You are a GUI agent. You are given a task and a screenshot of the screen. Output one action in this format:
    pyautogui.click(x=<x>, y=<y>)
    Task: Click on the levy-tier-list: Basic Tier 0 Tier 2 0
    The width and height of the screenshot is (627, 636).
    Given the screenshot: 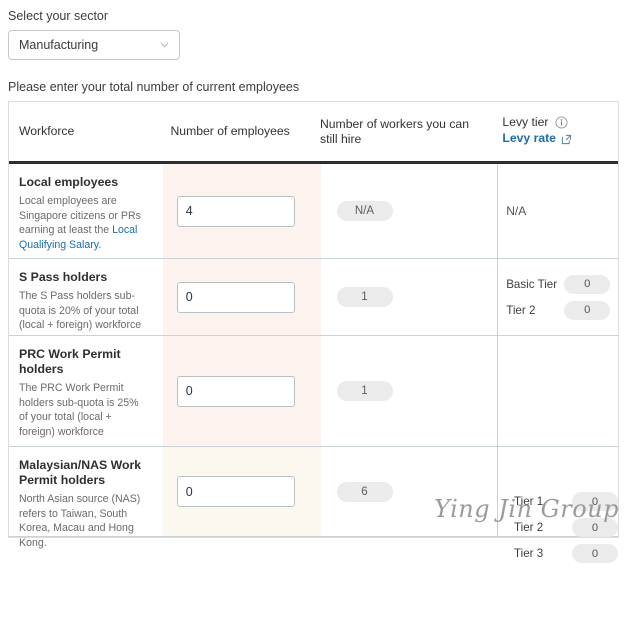 What is the action you would take?
    pyautogui.click(x=562, y=297)
    